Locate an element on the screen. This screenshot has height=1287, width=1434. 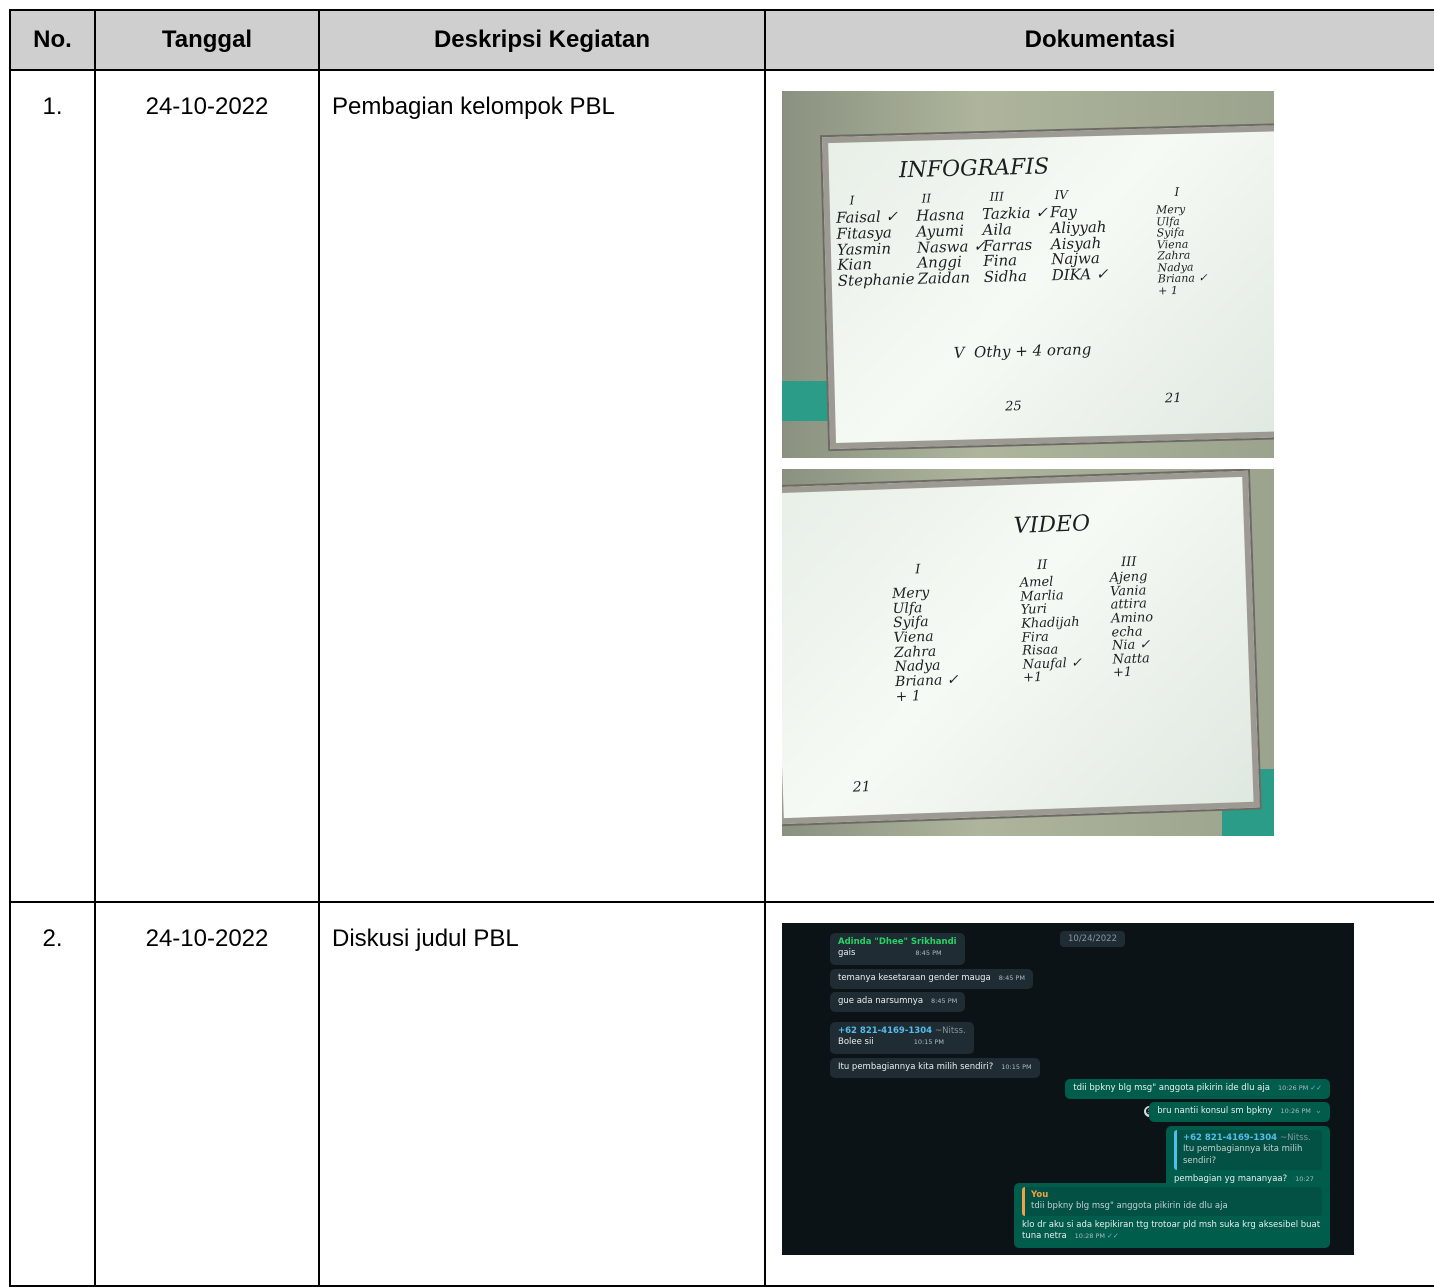
row-number: 2. is located at coordinates (52, 1094).